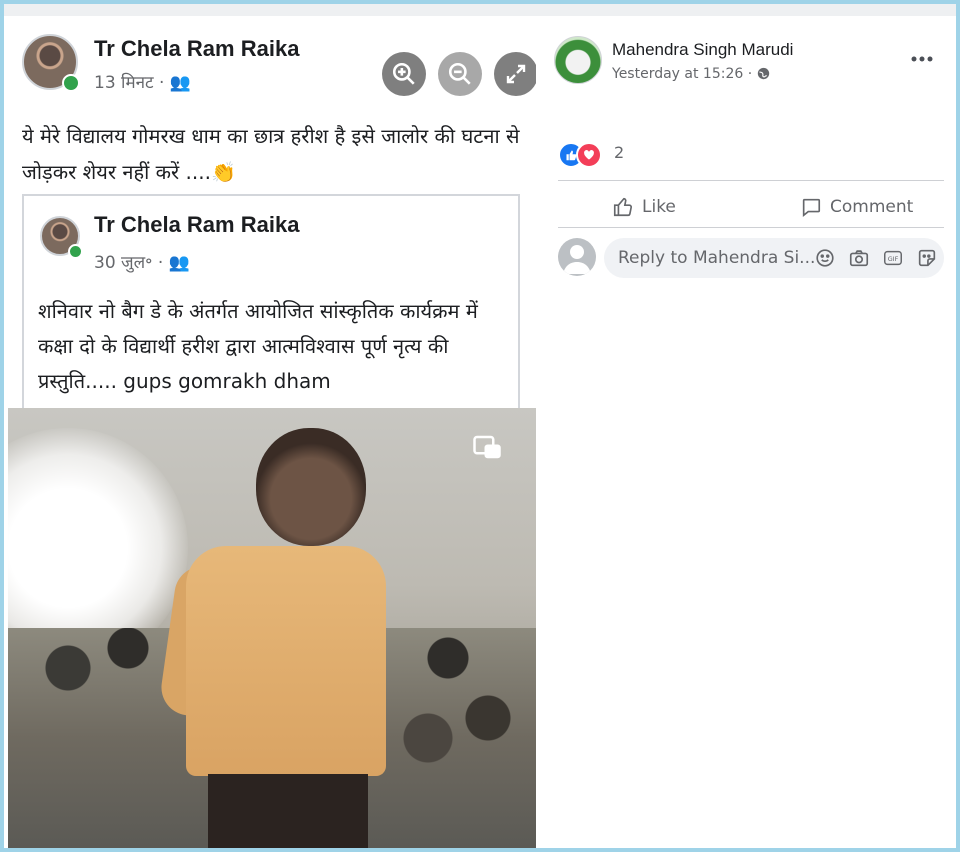  What do you see at coordinates (619, 152) in the screenshot?
I see `reaction-count: 2` at bounding box center [619, 152].